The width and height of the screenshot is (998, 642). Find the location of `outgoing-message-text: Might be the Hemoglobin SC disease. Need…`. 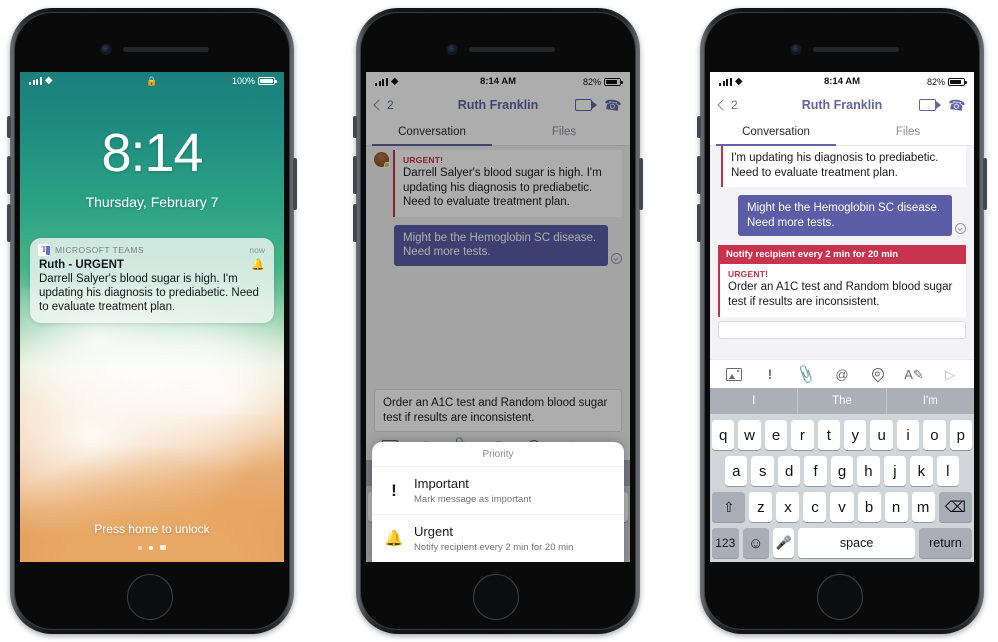

outgoing-message-text: Might be the Hemoglobin SC disease. Need… is located at coordinates (844, 215).